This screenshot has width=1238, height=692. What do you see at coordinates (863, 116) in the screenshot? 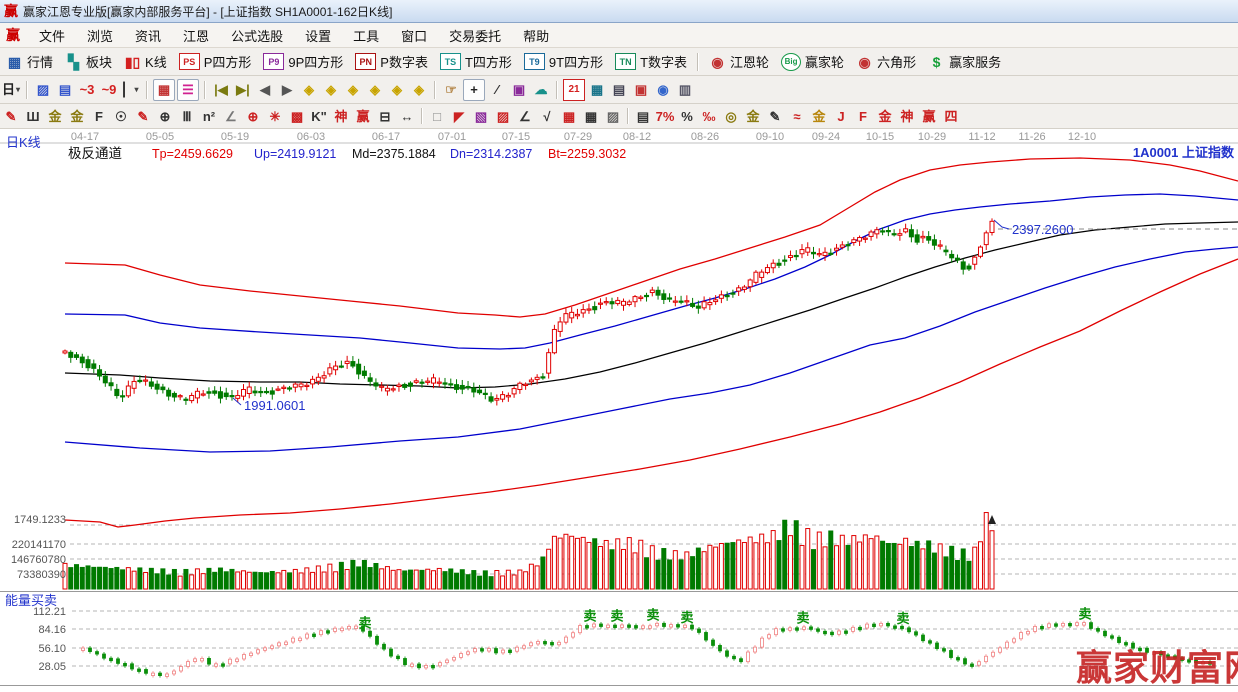
I see `f-angle-icon: F` at bounding box center [863, 116].